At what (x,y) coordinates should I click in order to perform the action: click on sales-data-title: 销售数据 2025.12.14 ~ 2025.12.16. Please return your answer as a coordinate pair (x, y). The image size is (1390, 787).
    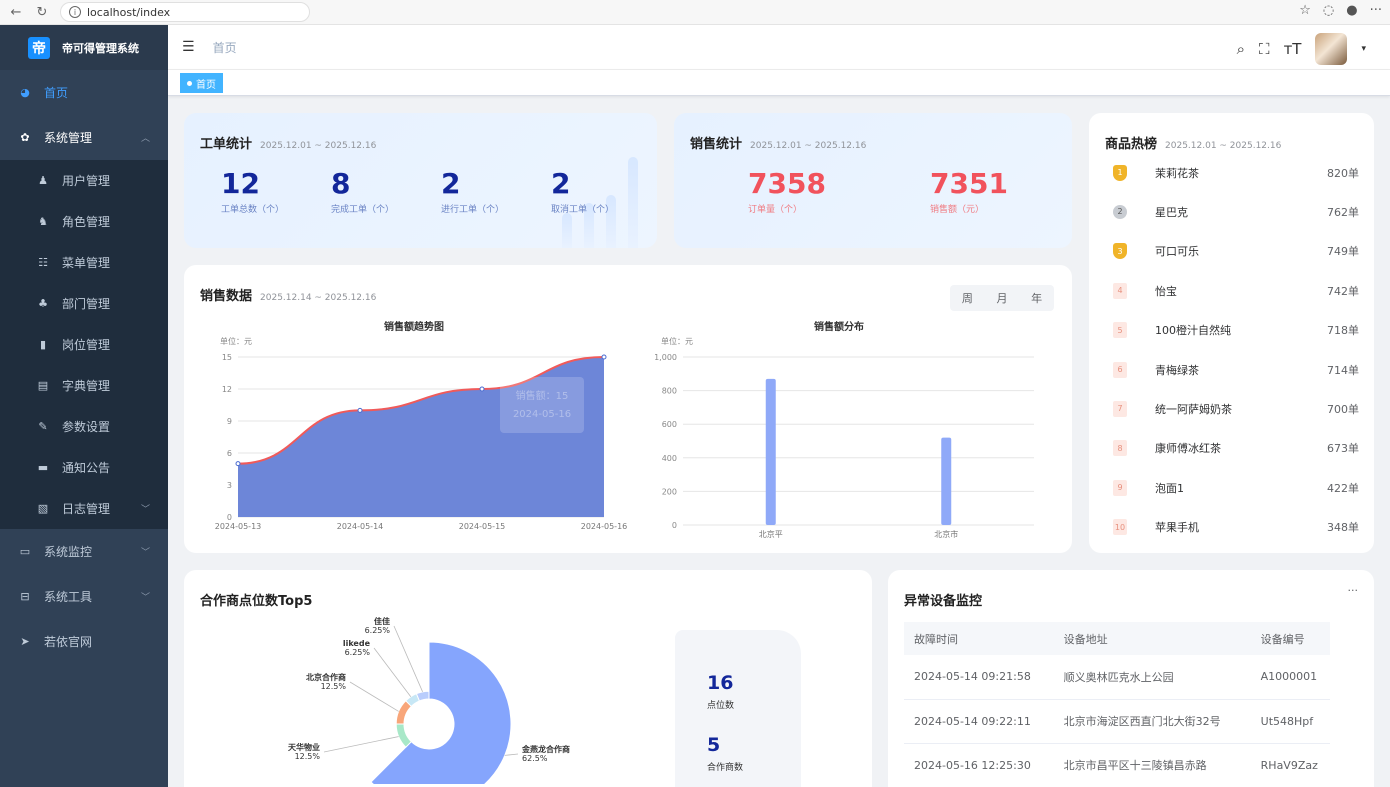
    Looking at the image, I should click on (288, 296).